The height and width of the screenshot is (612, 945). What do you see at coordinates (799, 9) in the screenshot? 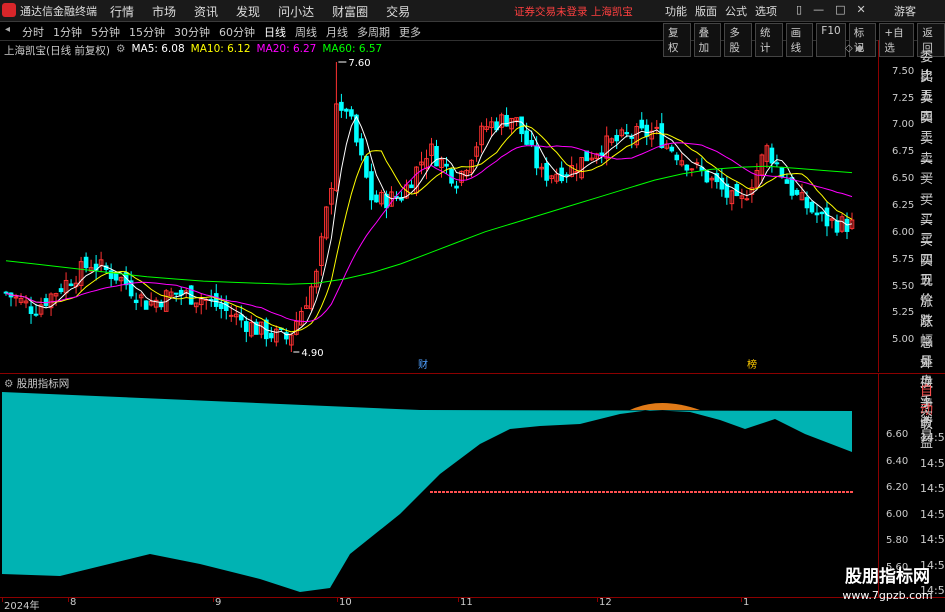
I see `pin-icon: ▯` at bounding box center [799, 9].